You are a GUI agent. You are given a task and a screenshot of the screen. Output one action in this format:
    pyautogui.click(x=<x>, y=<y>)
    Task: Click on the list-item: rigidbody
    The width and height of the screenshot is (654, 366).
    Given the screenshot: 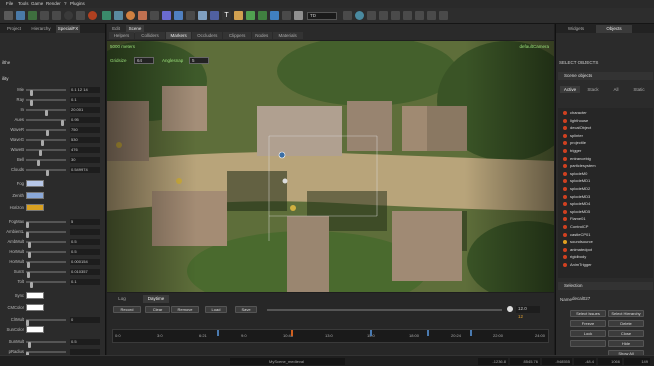 What is the action you would take?
    pyautogui.click(x=606, y=257)
    